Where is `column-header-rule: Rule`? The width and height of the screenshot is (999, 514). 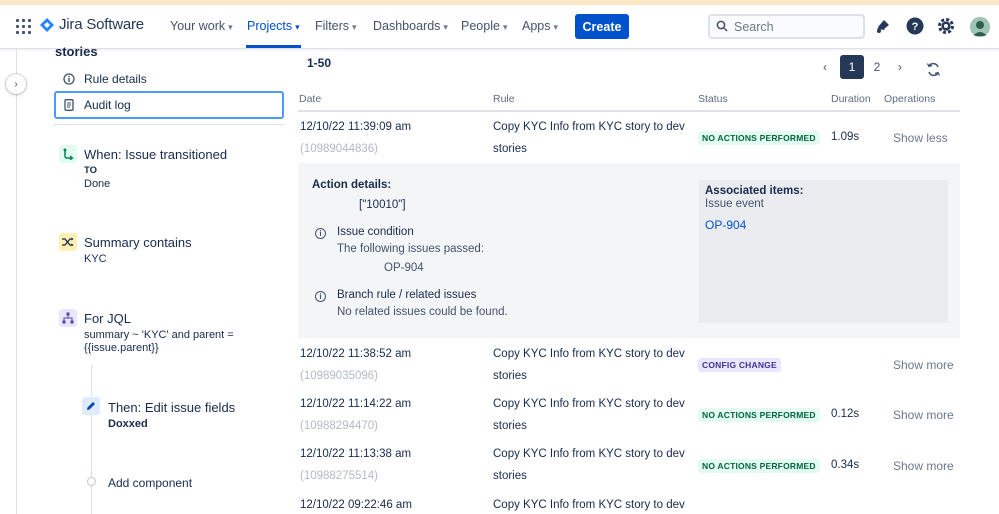 column-header-rule: Rule is located at coordinates (504, 99).